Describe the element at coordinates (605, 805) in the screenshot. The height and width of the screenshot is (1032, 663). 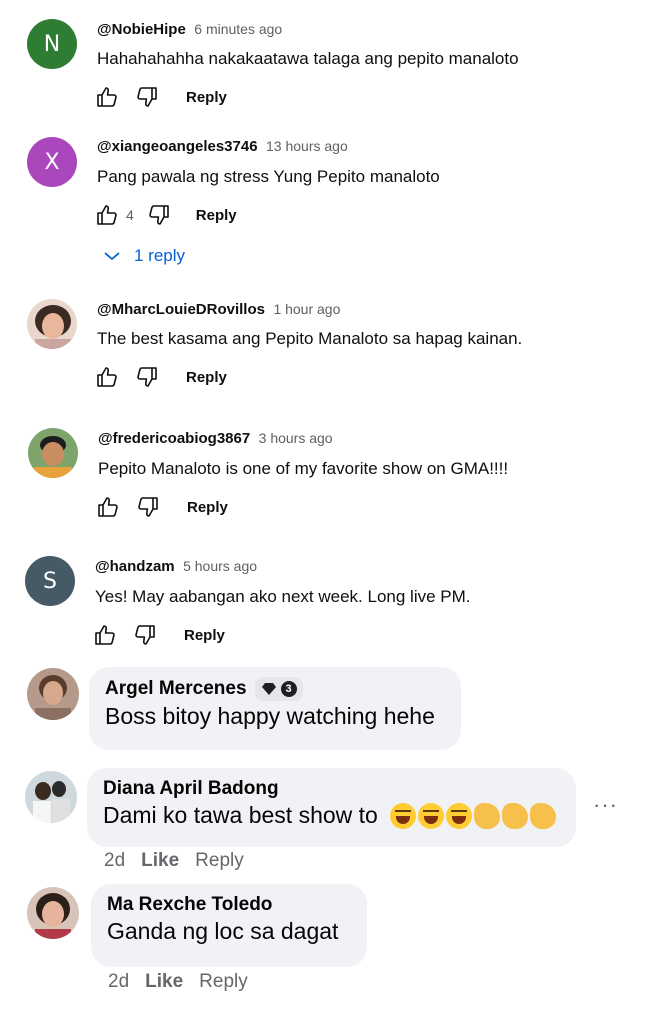
I see `more-options-button: ···` at that location.